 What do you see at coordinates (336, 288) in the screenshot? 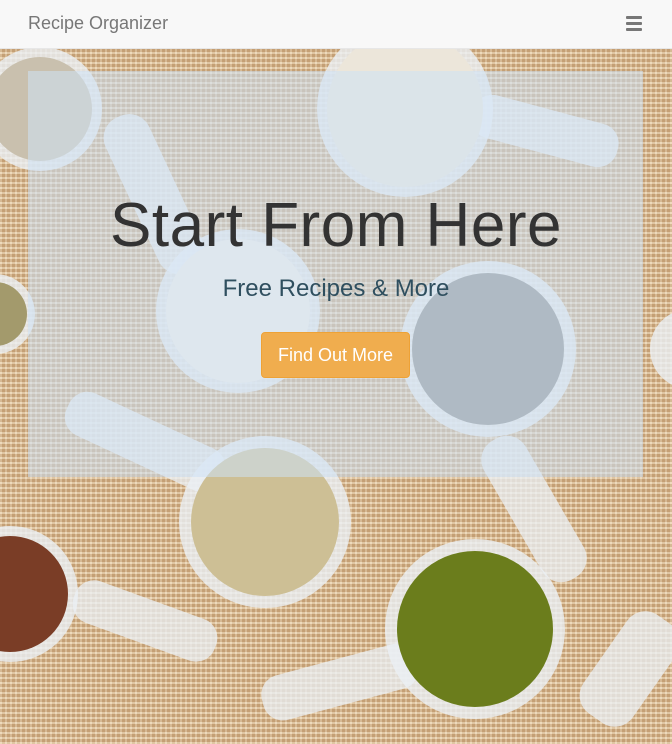
I see `hero-subtitle: Free Recipes & More` at bounding box center [336, 288].